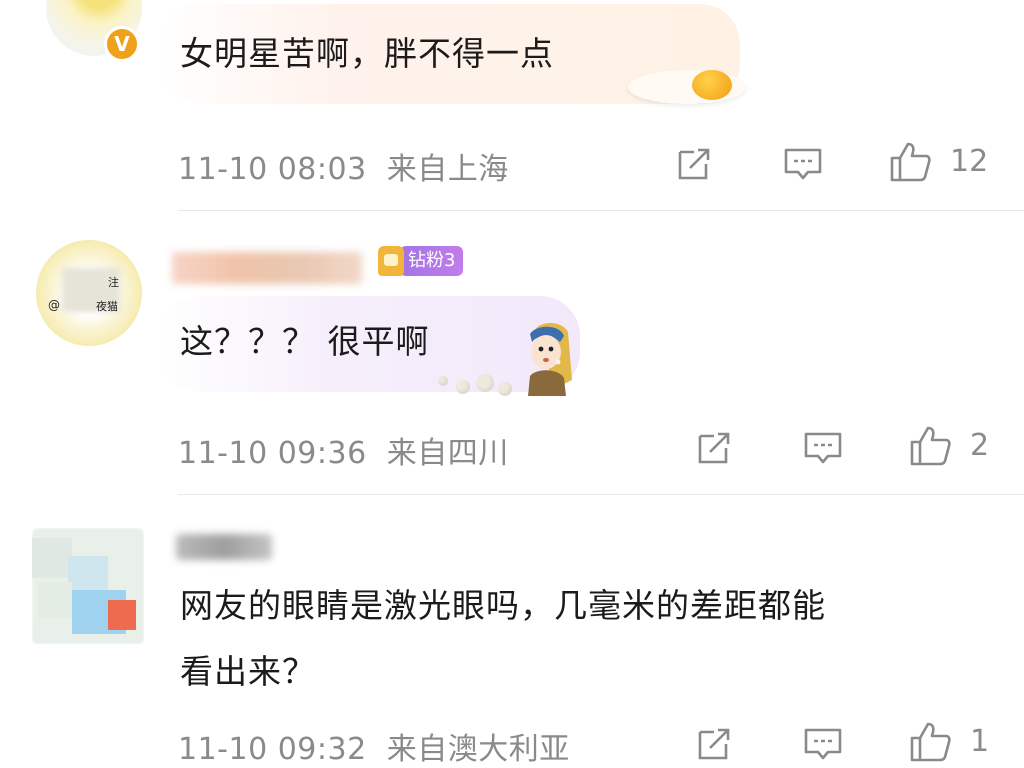 This screenshot has height=768, width=1024. Describe the element at coordinates (88, 586) in the screenshot. I see `avatar` at that location.